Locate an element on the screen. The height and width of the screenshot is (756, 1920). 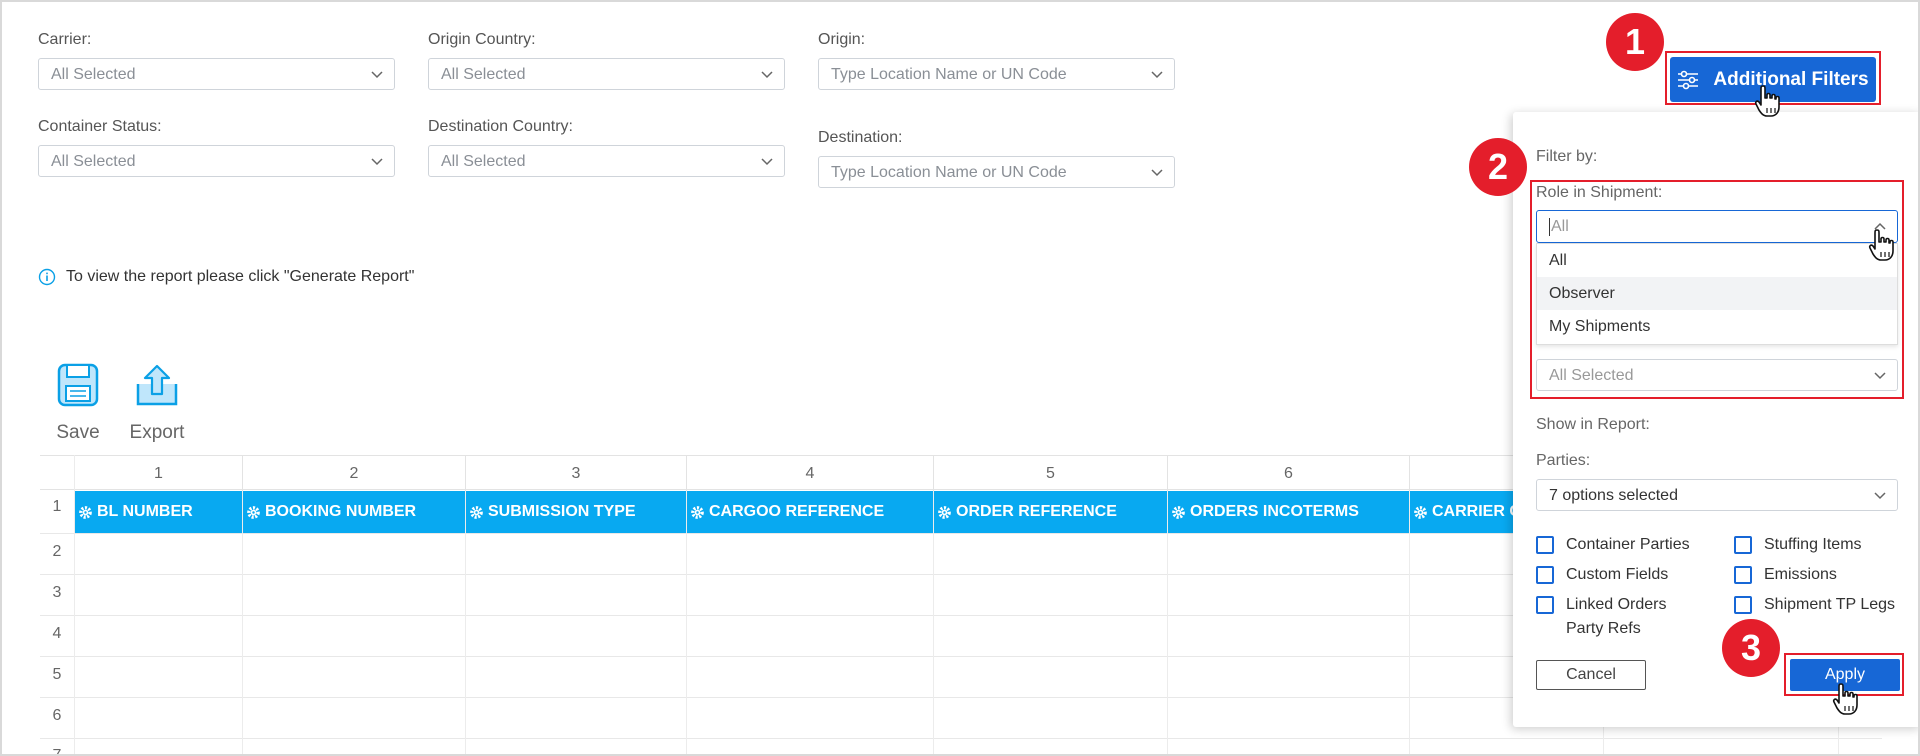
container-status-select: All Selected is located at coordinates (216, 161).